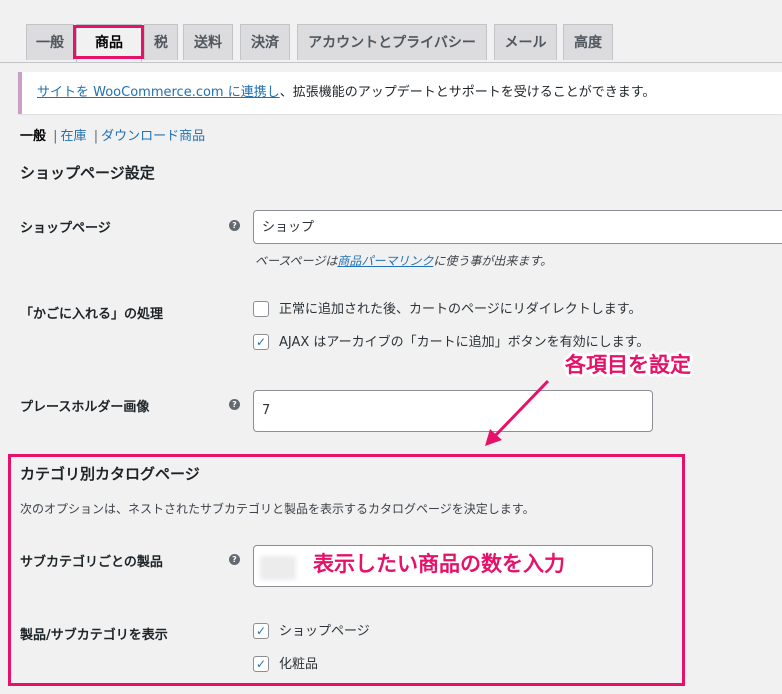 The width and height of the screenshot is (782, 694). I want to click on cosmetics-option-label: 化粧品, so click(299, 664).